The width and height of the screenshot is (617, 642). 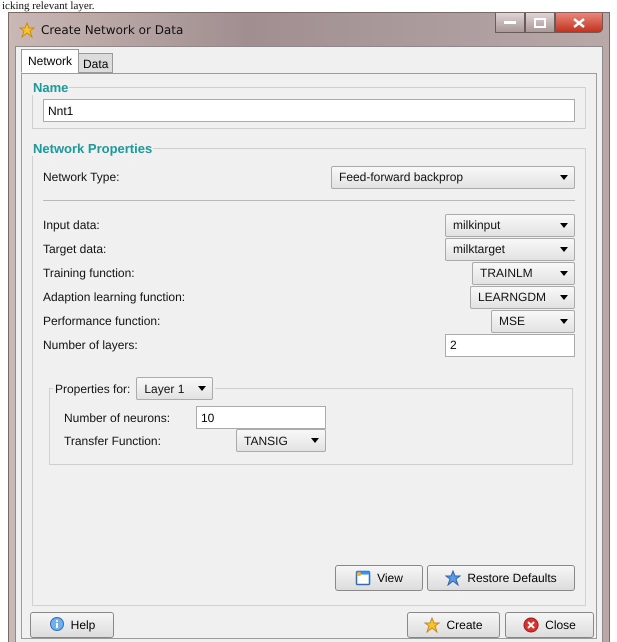 I want to click on minimize-icon, so click(x=510, y=22).